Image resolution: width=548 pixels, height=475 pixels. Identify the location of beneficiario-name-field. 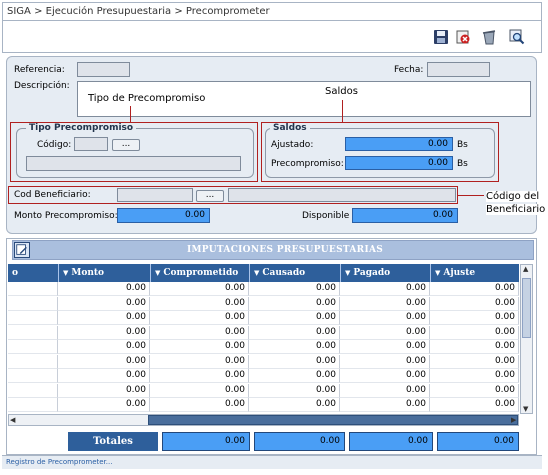
(342, 195).